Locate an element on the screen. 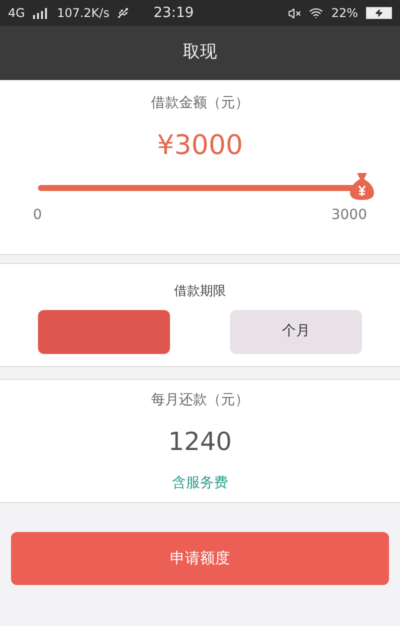 The width and height of the screenshot is (400, 626). mute-icon is located at coordinates (295, 13).